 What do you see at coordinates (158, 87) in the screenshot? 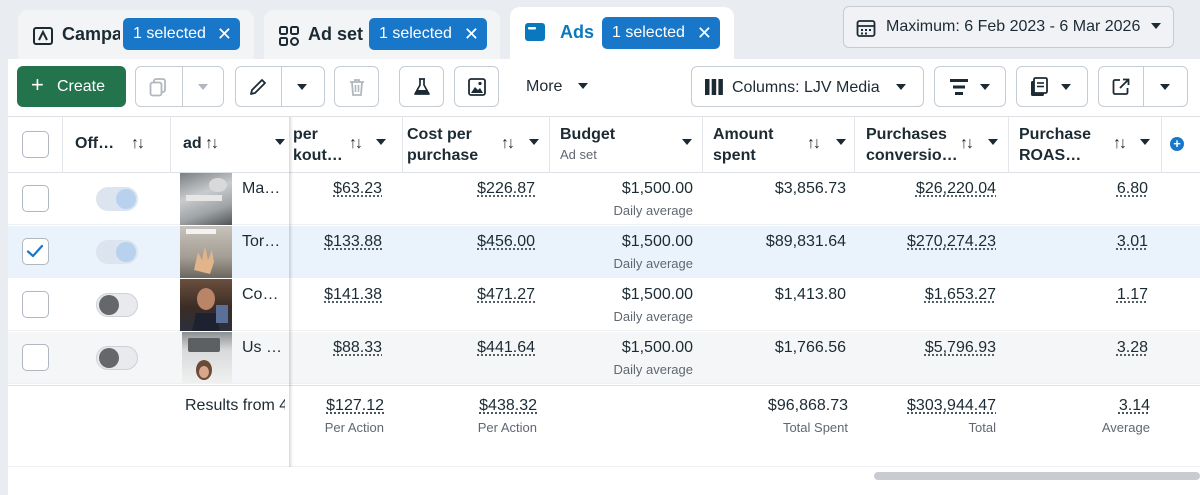
I see `duplicate-icon` at bounding box center [158, 87].